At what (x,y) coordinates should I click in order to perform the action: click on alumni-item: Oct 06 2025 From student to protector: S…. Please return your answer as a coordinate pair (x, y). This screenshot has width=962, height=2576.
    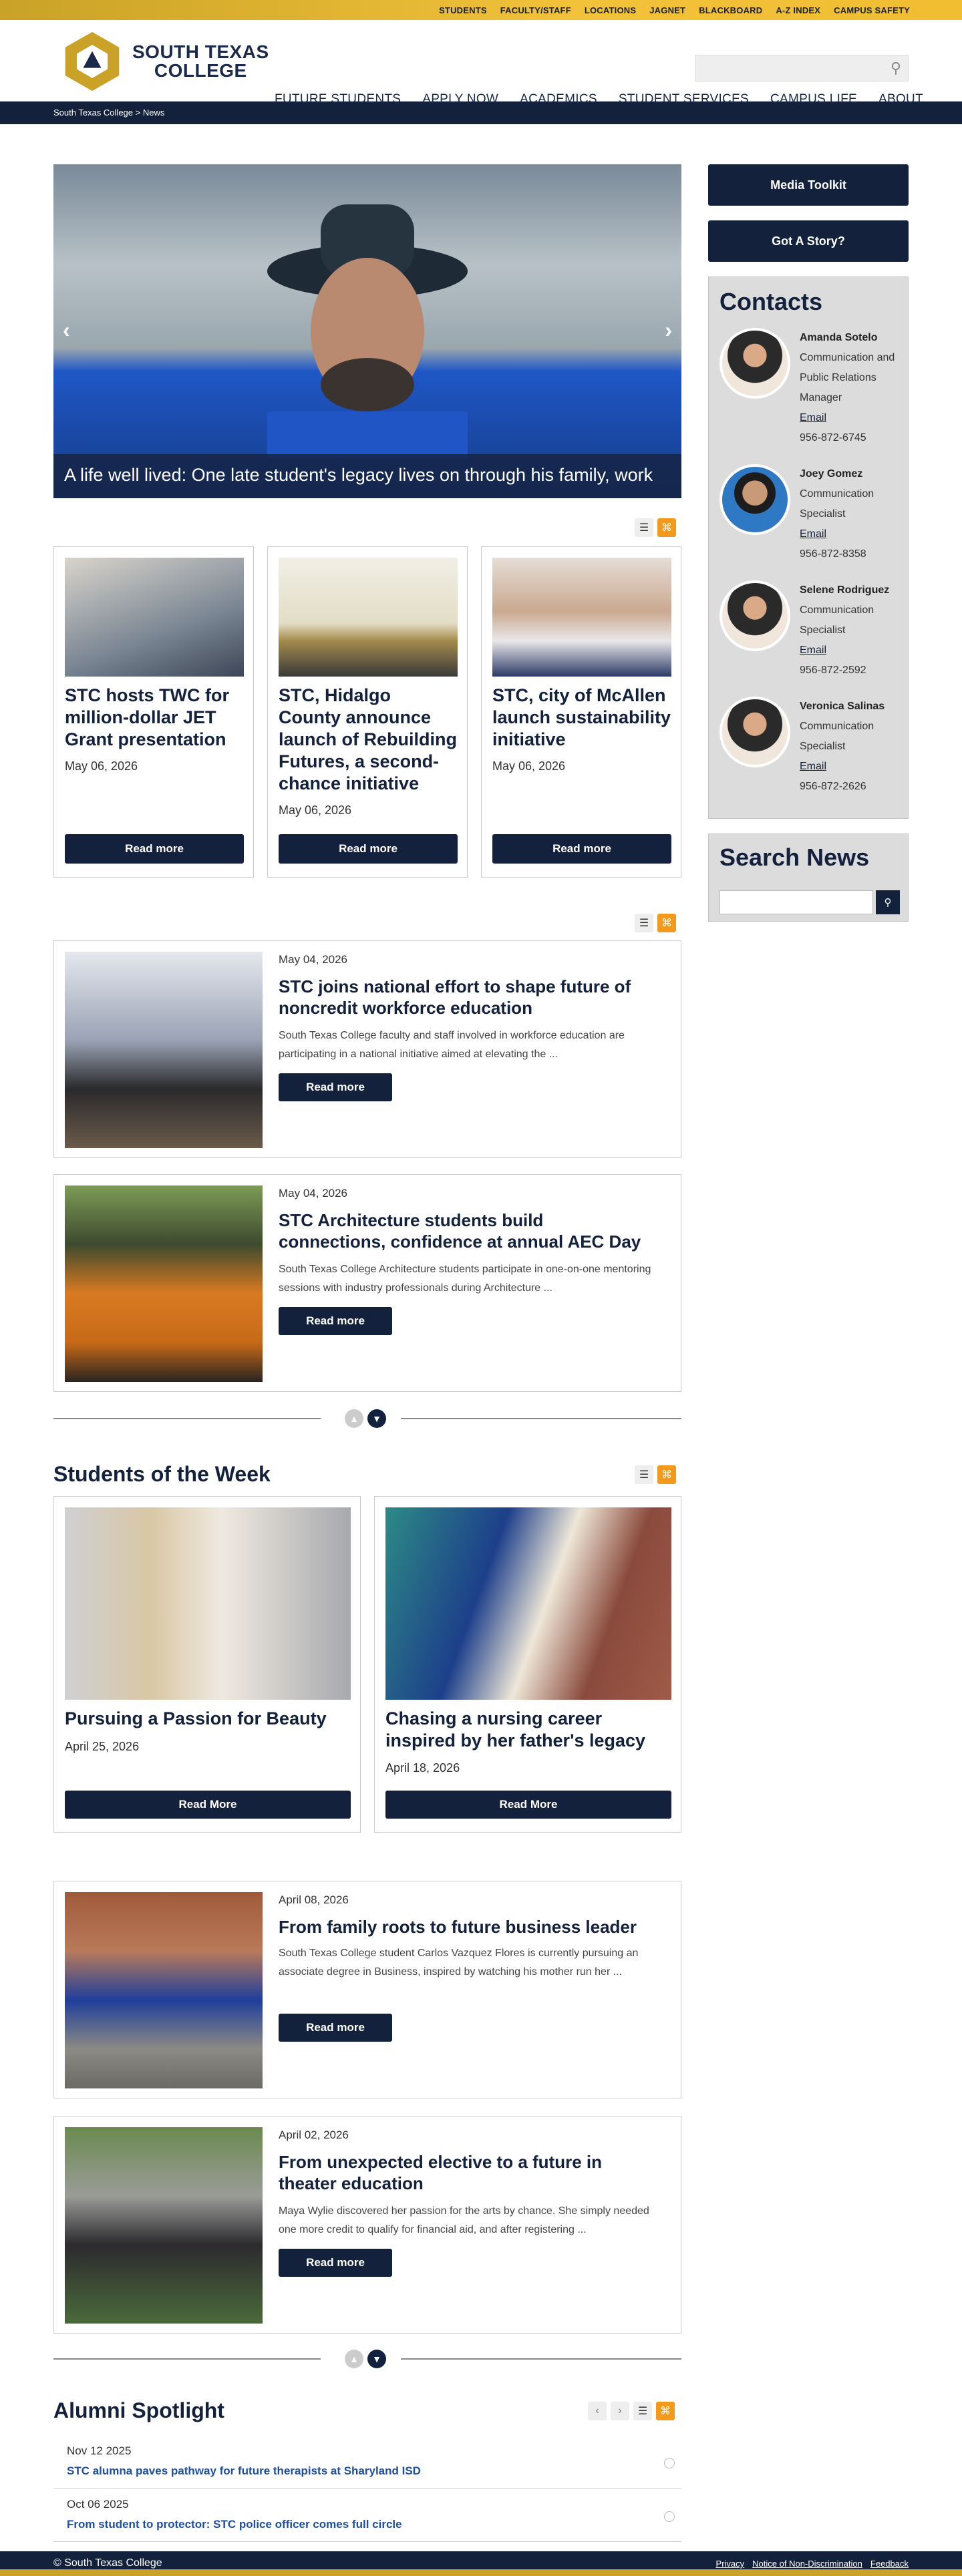
    Looking at the image, I should click on (367, 2515).